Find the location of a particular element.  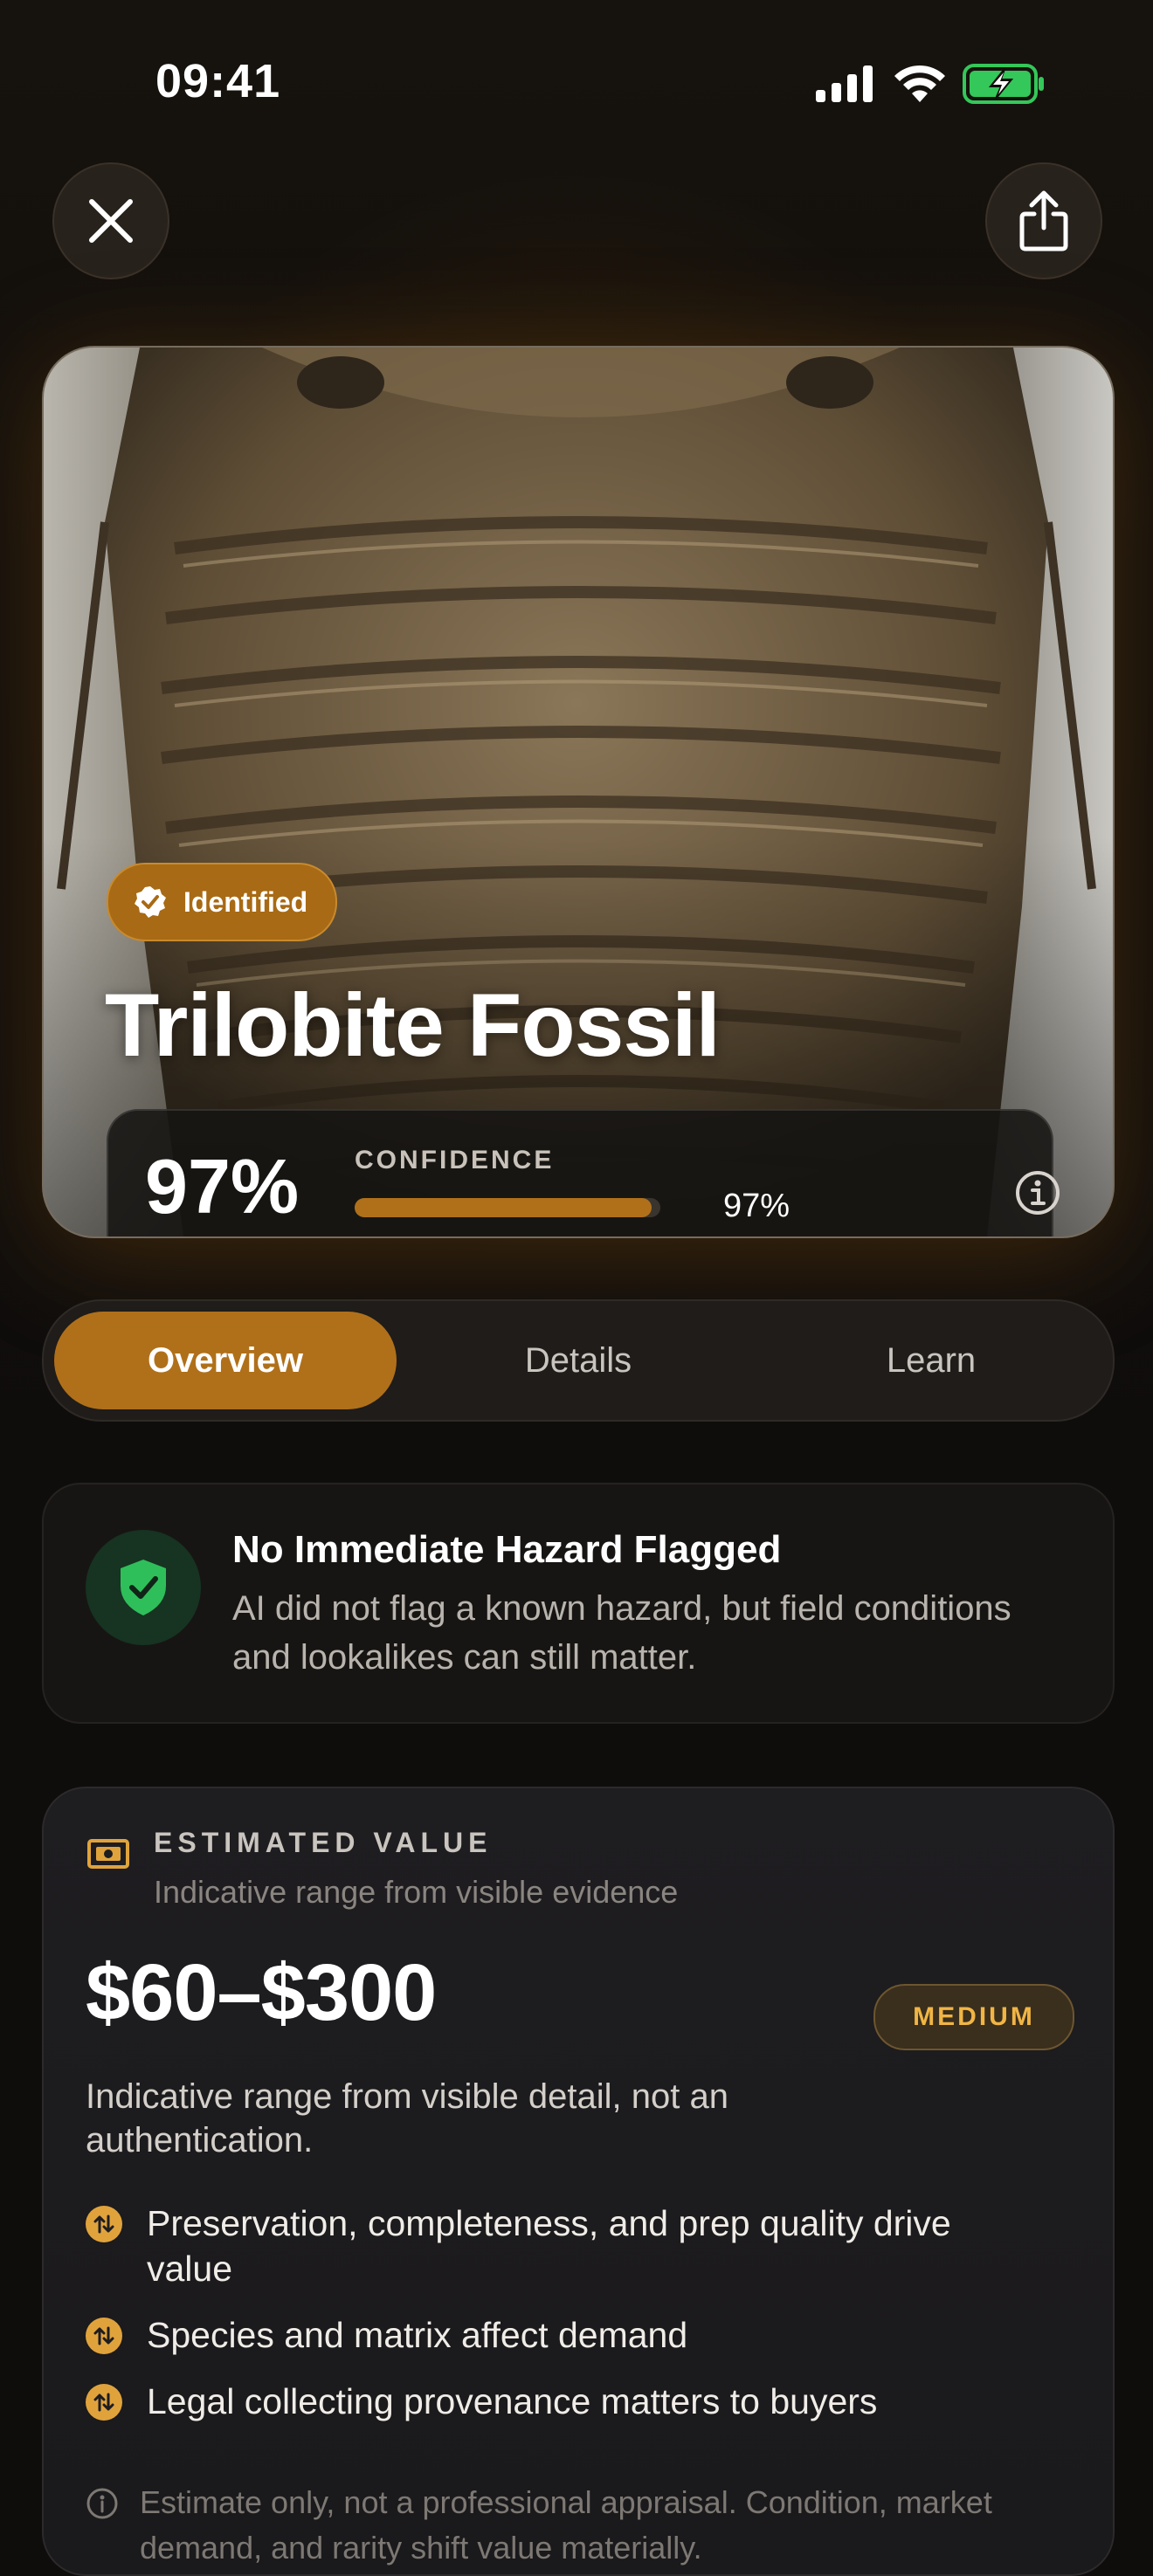

identified-label: Identified is located at coordinates (246, 901).